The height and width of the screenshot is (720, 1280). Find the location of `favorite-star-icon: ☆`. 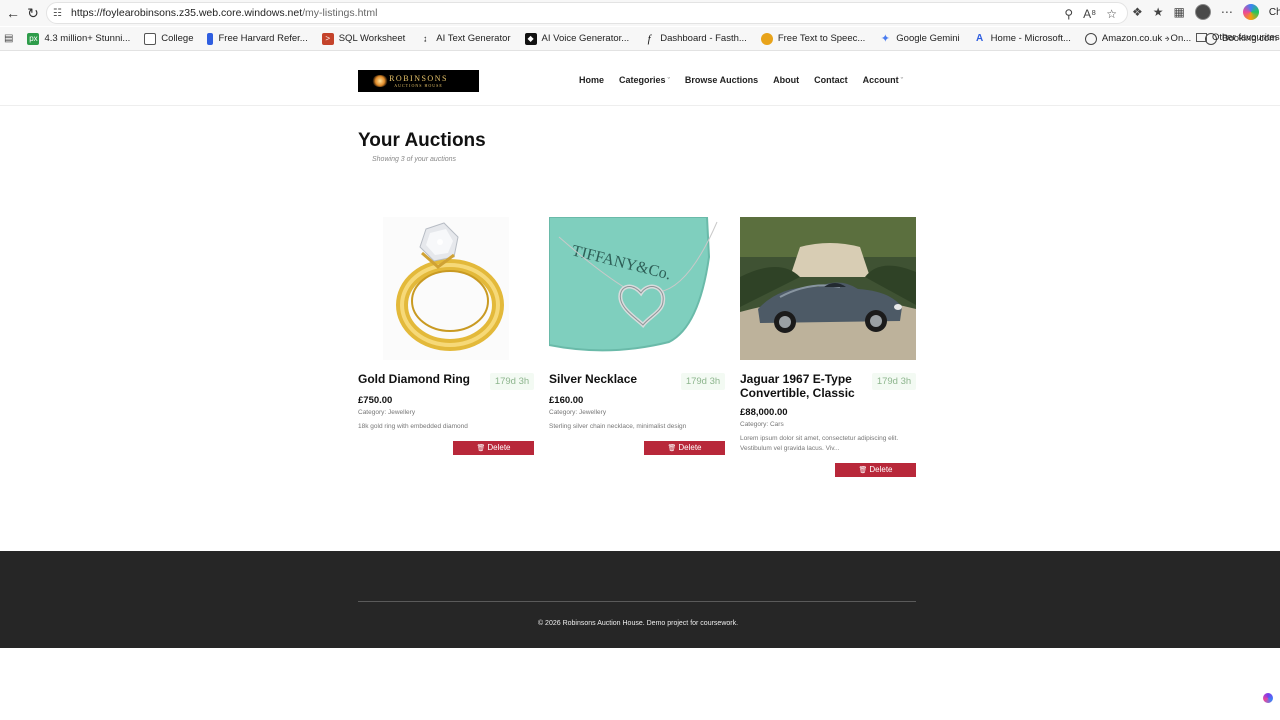

favorite-star-icon: ☆ is located at coordinates (1111, 14).